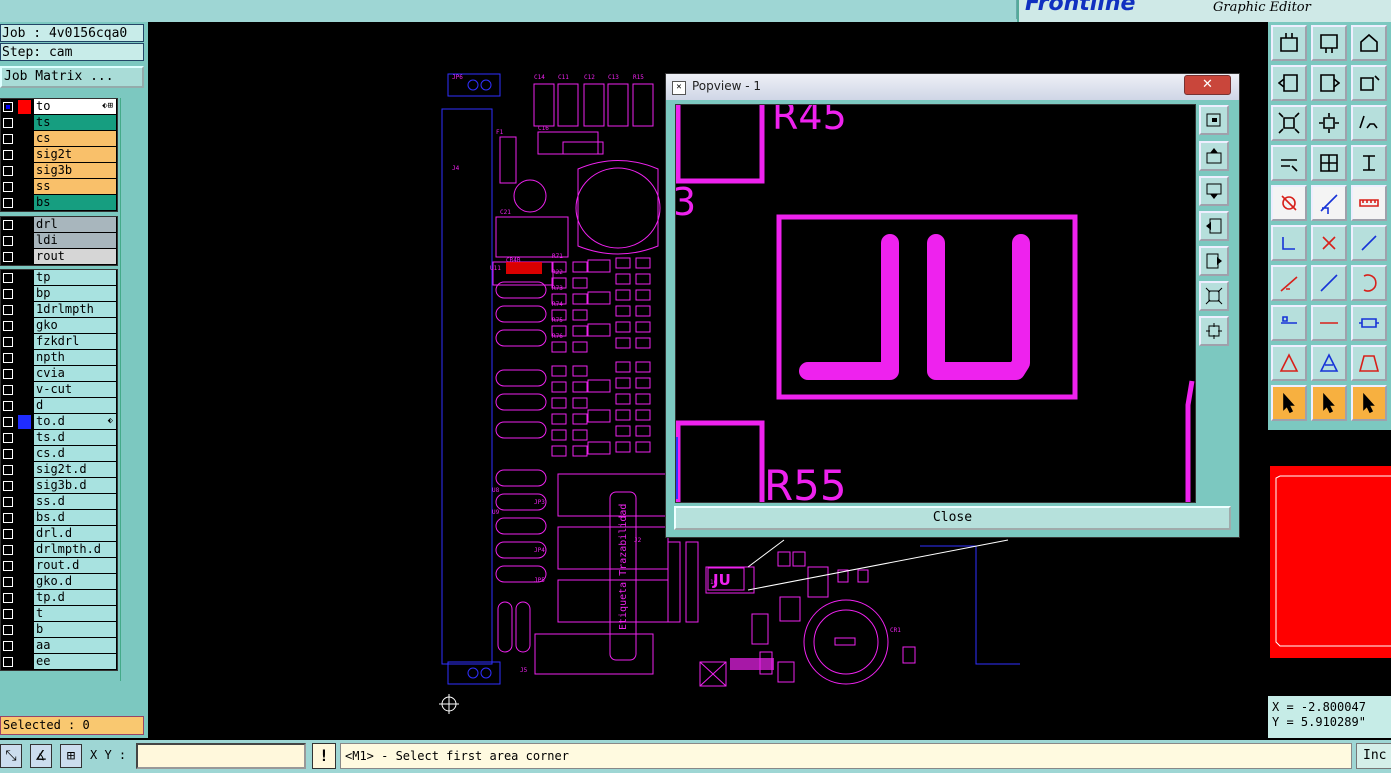  What do you see at coordinates (1214, 156) in the screenshot?
I see `popview-pan-up-button` at bounding box center [1214, 156].